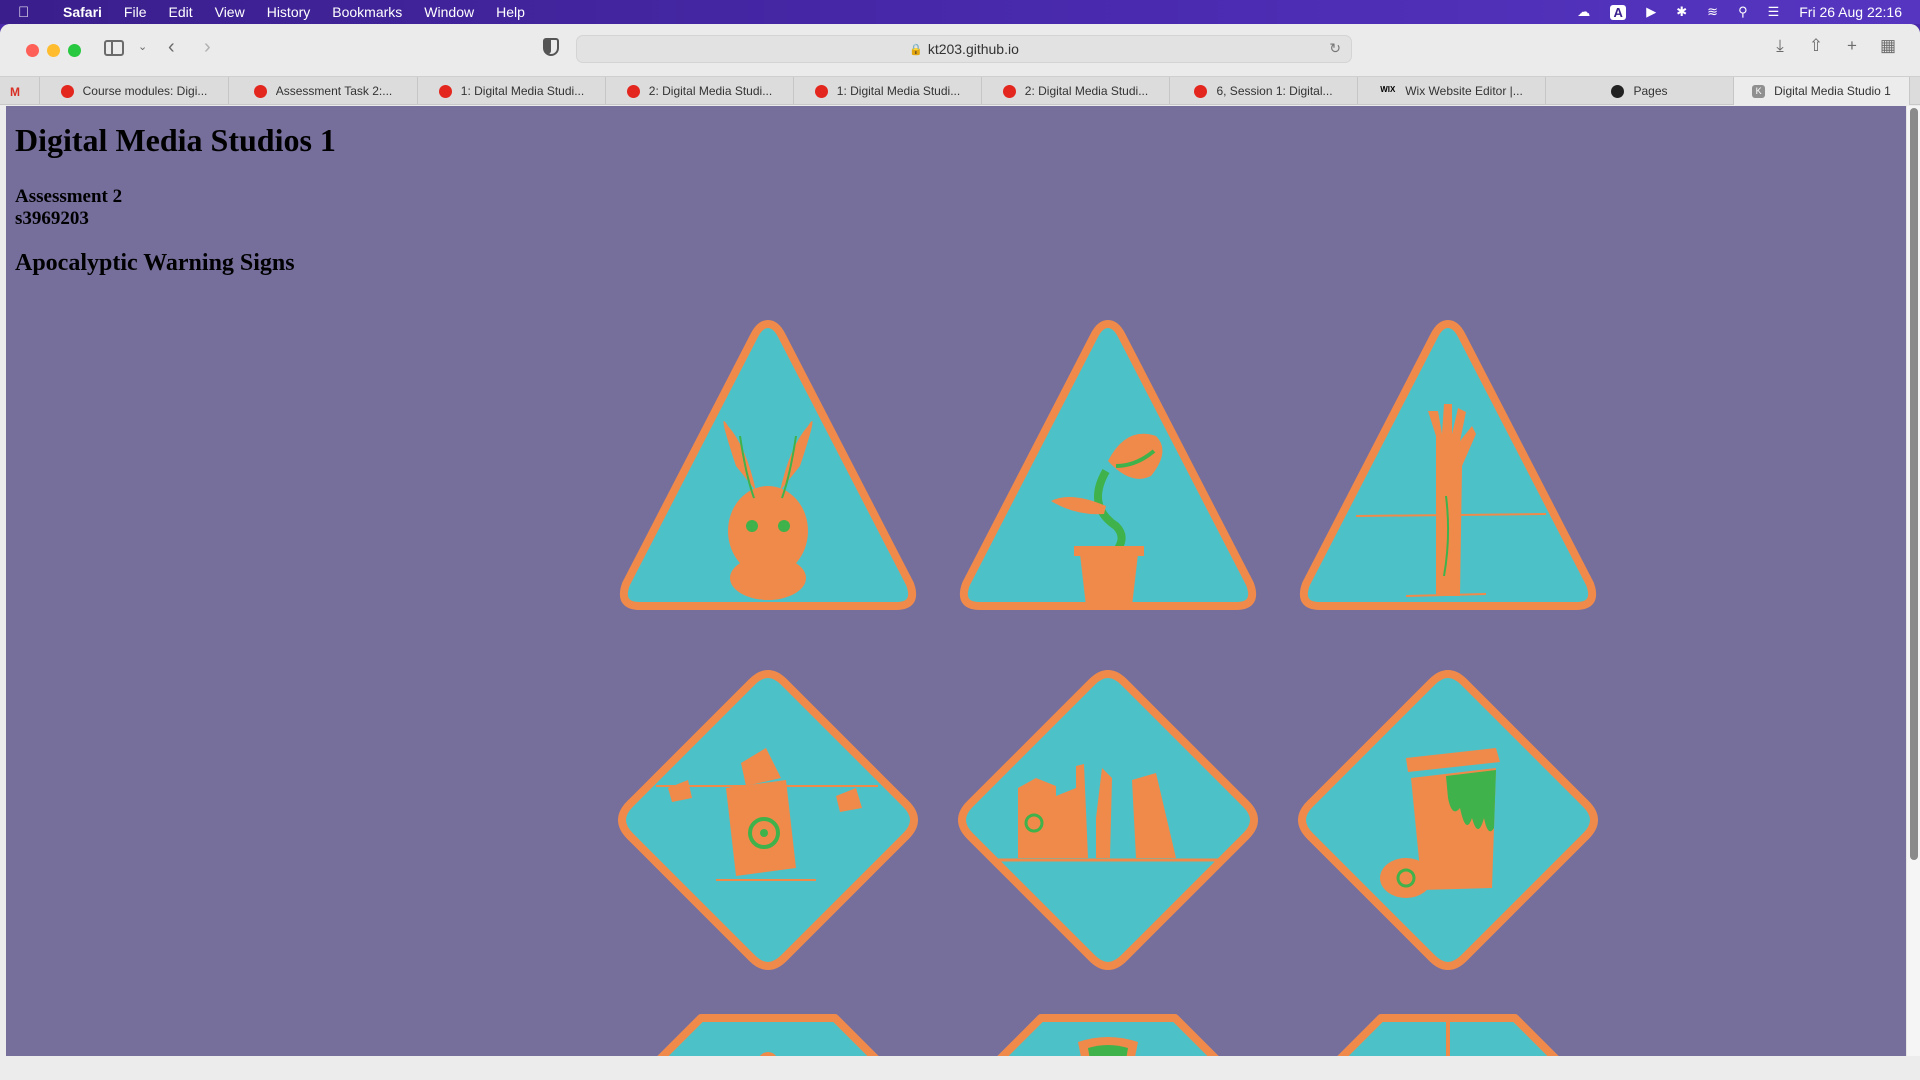 The height and width of the screenshot is (1080, 1920). Describe the element at coordinates (74, 50) in the screenshot. I see `zoom-window-button` at that location.